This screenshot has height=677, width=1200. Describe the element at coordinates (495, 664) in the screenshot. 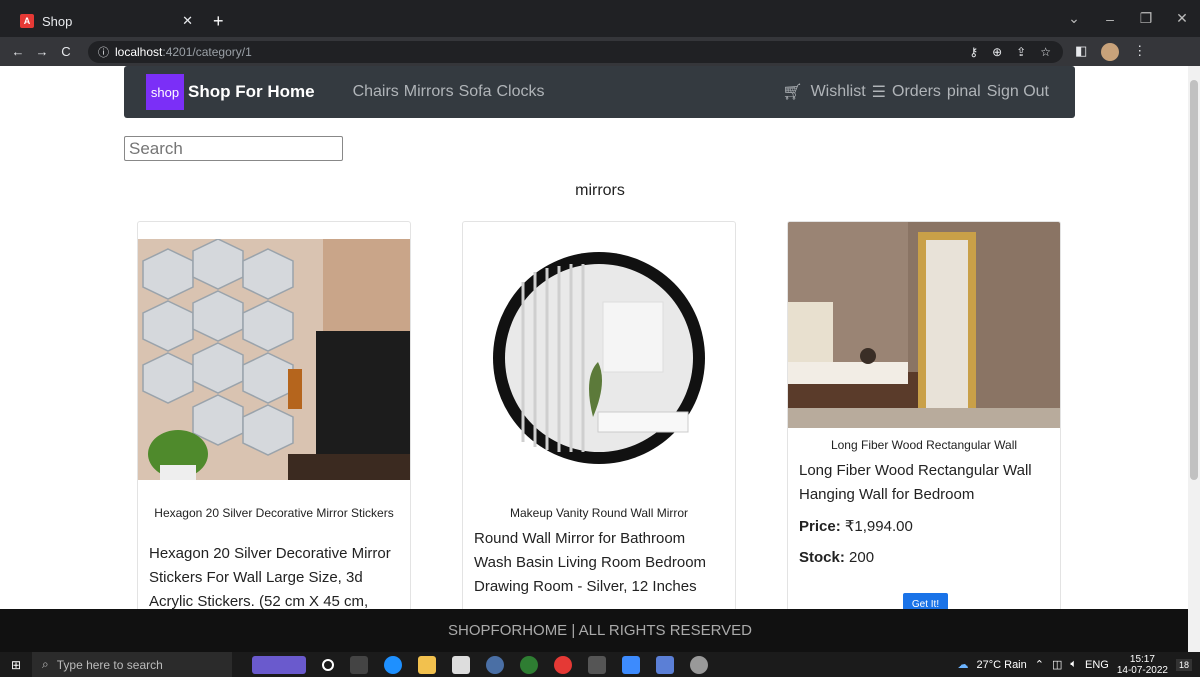

I see `app-icon` at that location.